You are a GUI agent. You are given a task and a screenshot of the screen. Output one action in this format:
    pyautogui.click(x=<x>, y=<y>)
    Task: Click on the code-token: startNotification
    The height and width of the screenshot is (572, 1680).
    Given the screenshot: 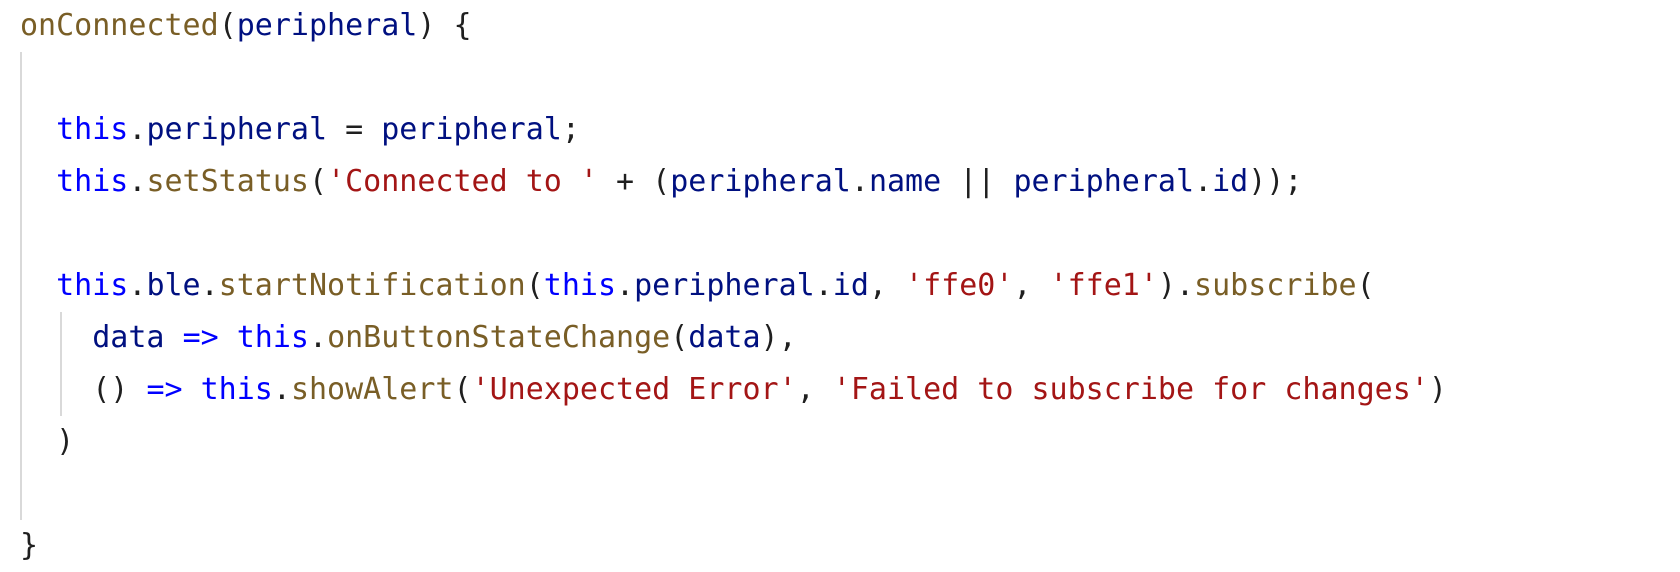 What is the action you would take?
    pyautogui.click(x=372, y=285)
    